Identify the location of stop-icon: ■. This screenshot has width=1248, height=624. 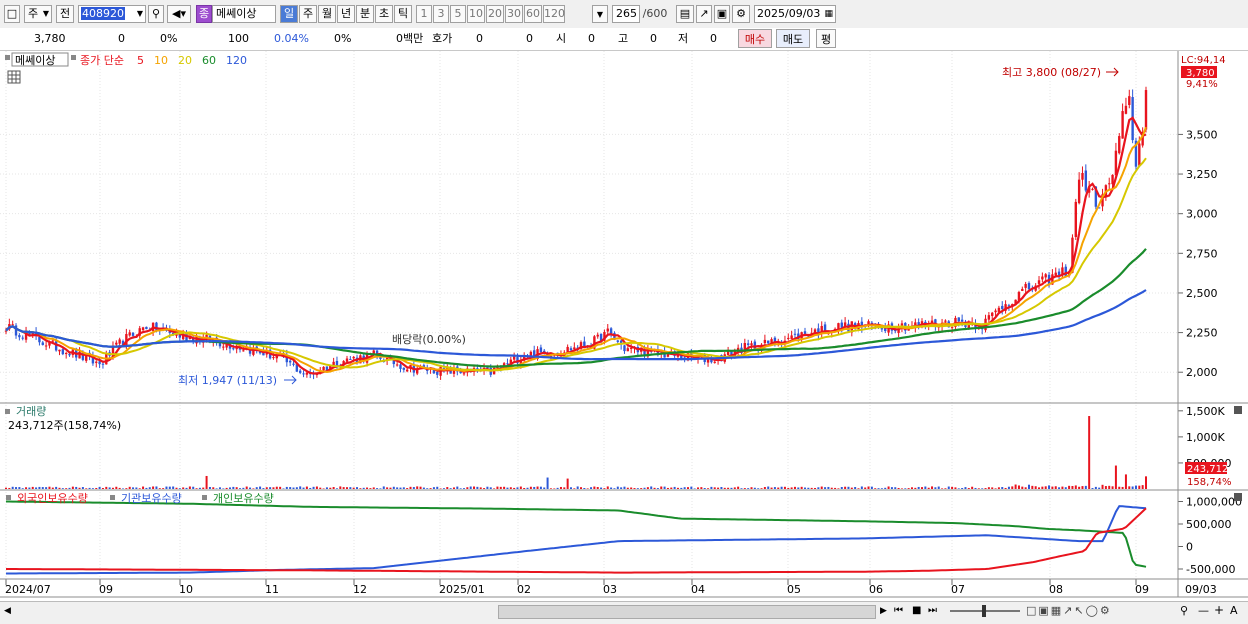
(916, 610).